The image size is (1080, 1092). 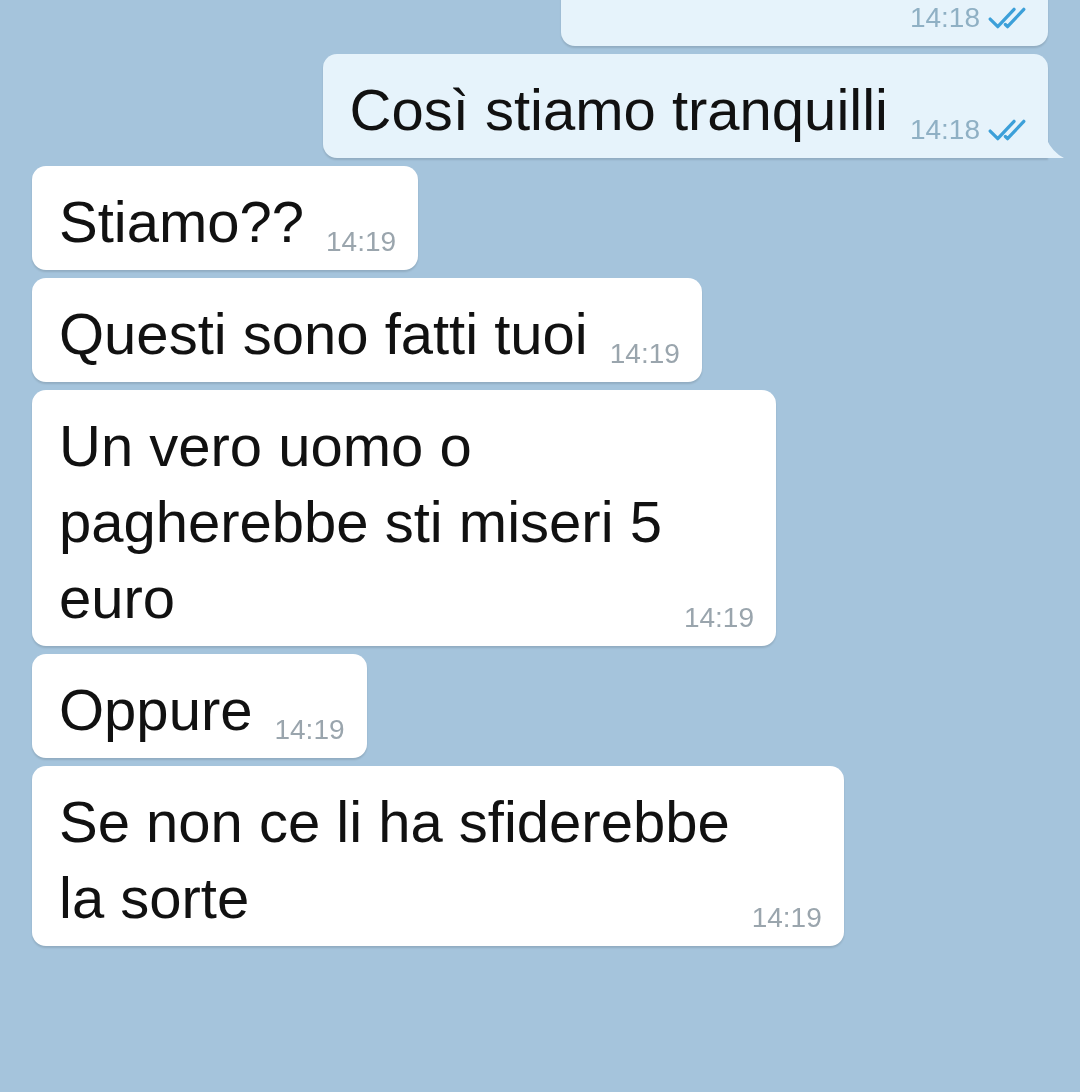 What do you see at coordinates (360, 522) in the screenshot?
I see `message-text: Un vero uomo o pagherebbe sti miseri 5 euro` at bounding box center [360, 522].